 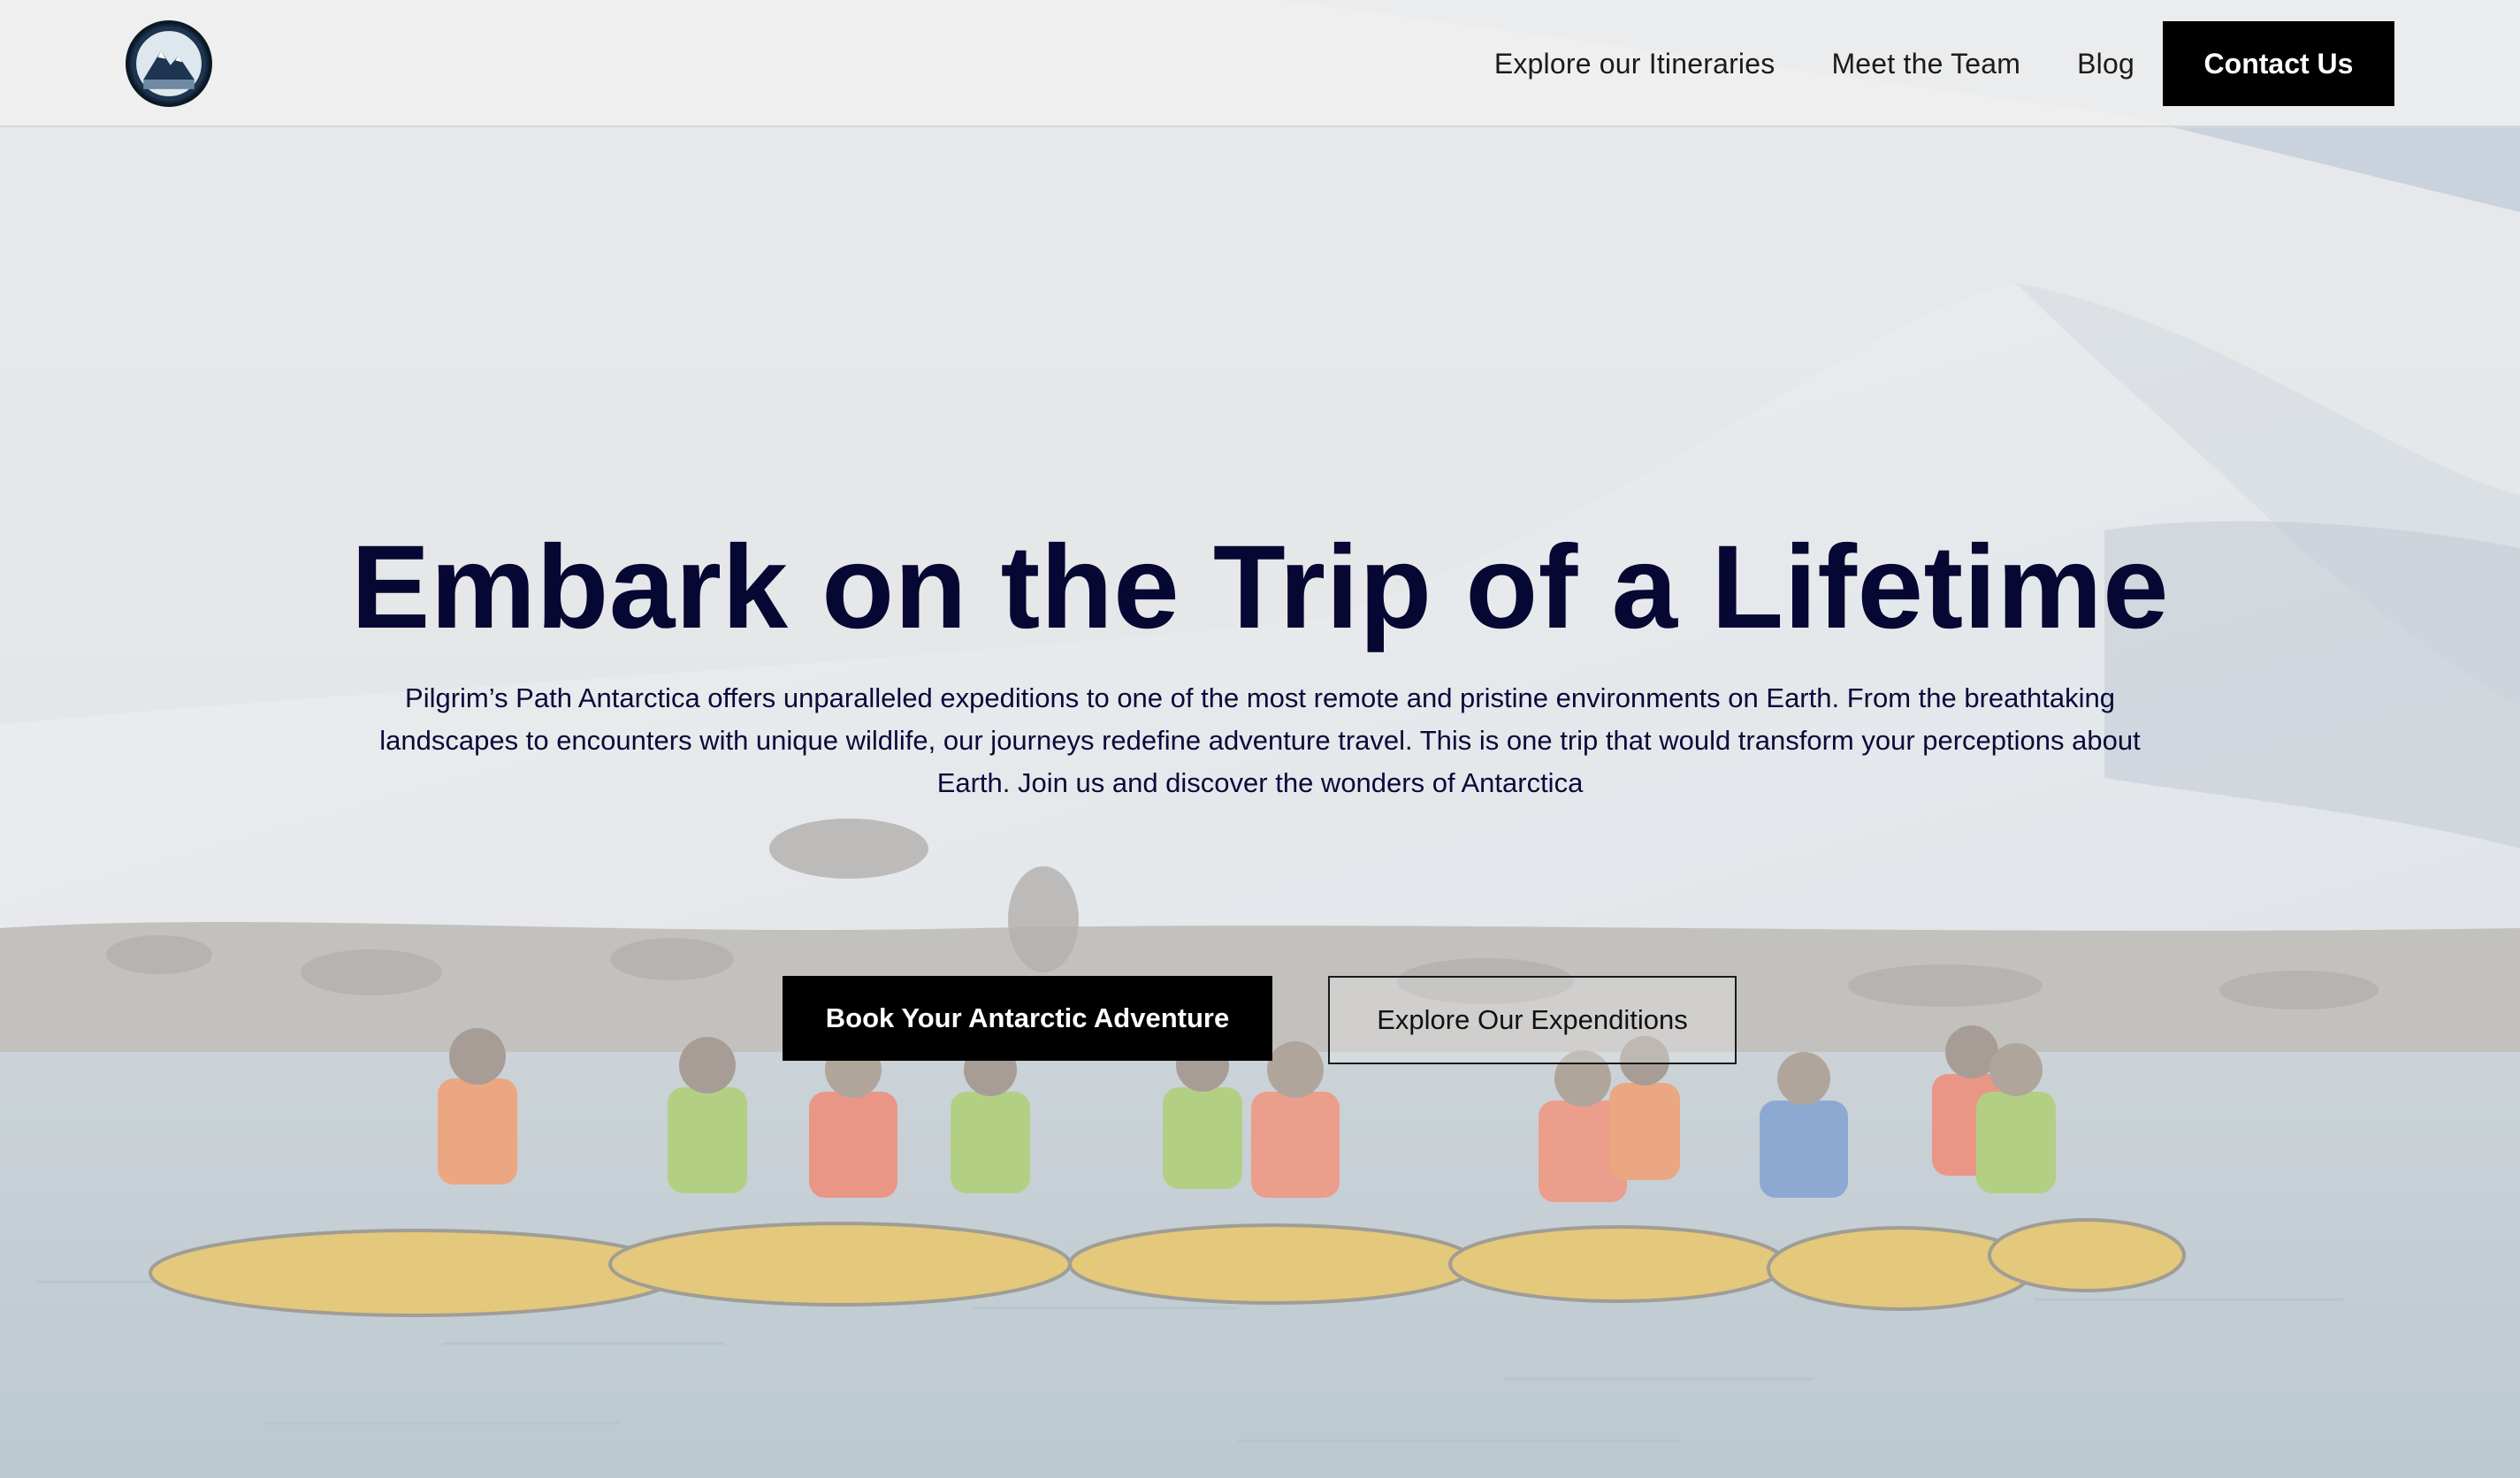 What do you see at coordinates (169, 63) in the screenshot?
I see `mountain-logo-icon` at bounding box center [169, 63].